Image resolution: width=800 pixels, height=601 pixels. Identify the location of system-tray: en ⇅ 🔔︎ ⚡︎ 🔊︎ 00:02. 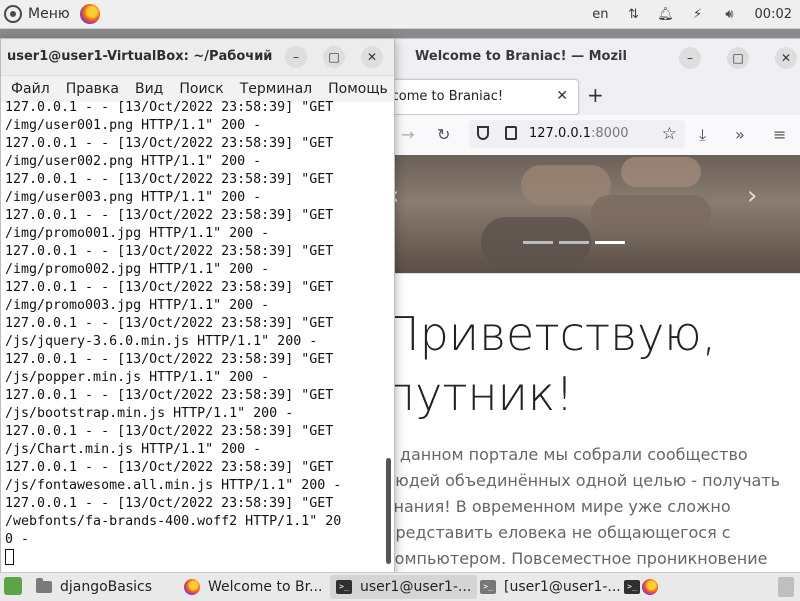
(692, 14).